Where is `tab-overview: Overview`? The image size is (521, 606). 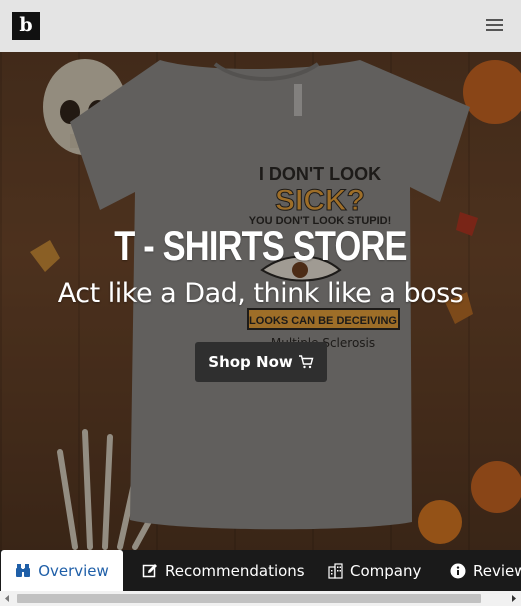
tab-overview: Overview is located at coordinates (62, 570).